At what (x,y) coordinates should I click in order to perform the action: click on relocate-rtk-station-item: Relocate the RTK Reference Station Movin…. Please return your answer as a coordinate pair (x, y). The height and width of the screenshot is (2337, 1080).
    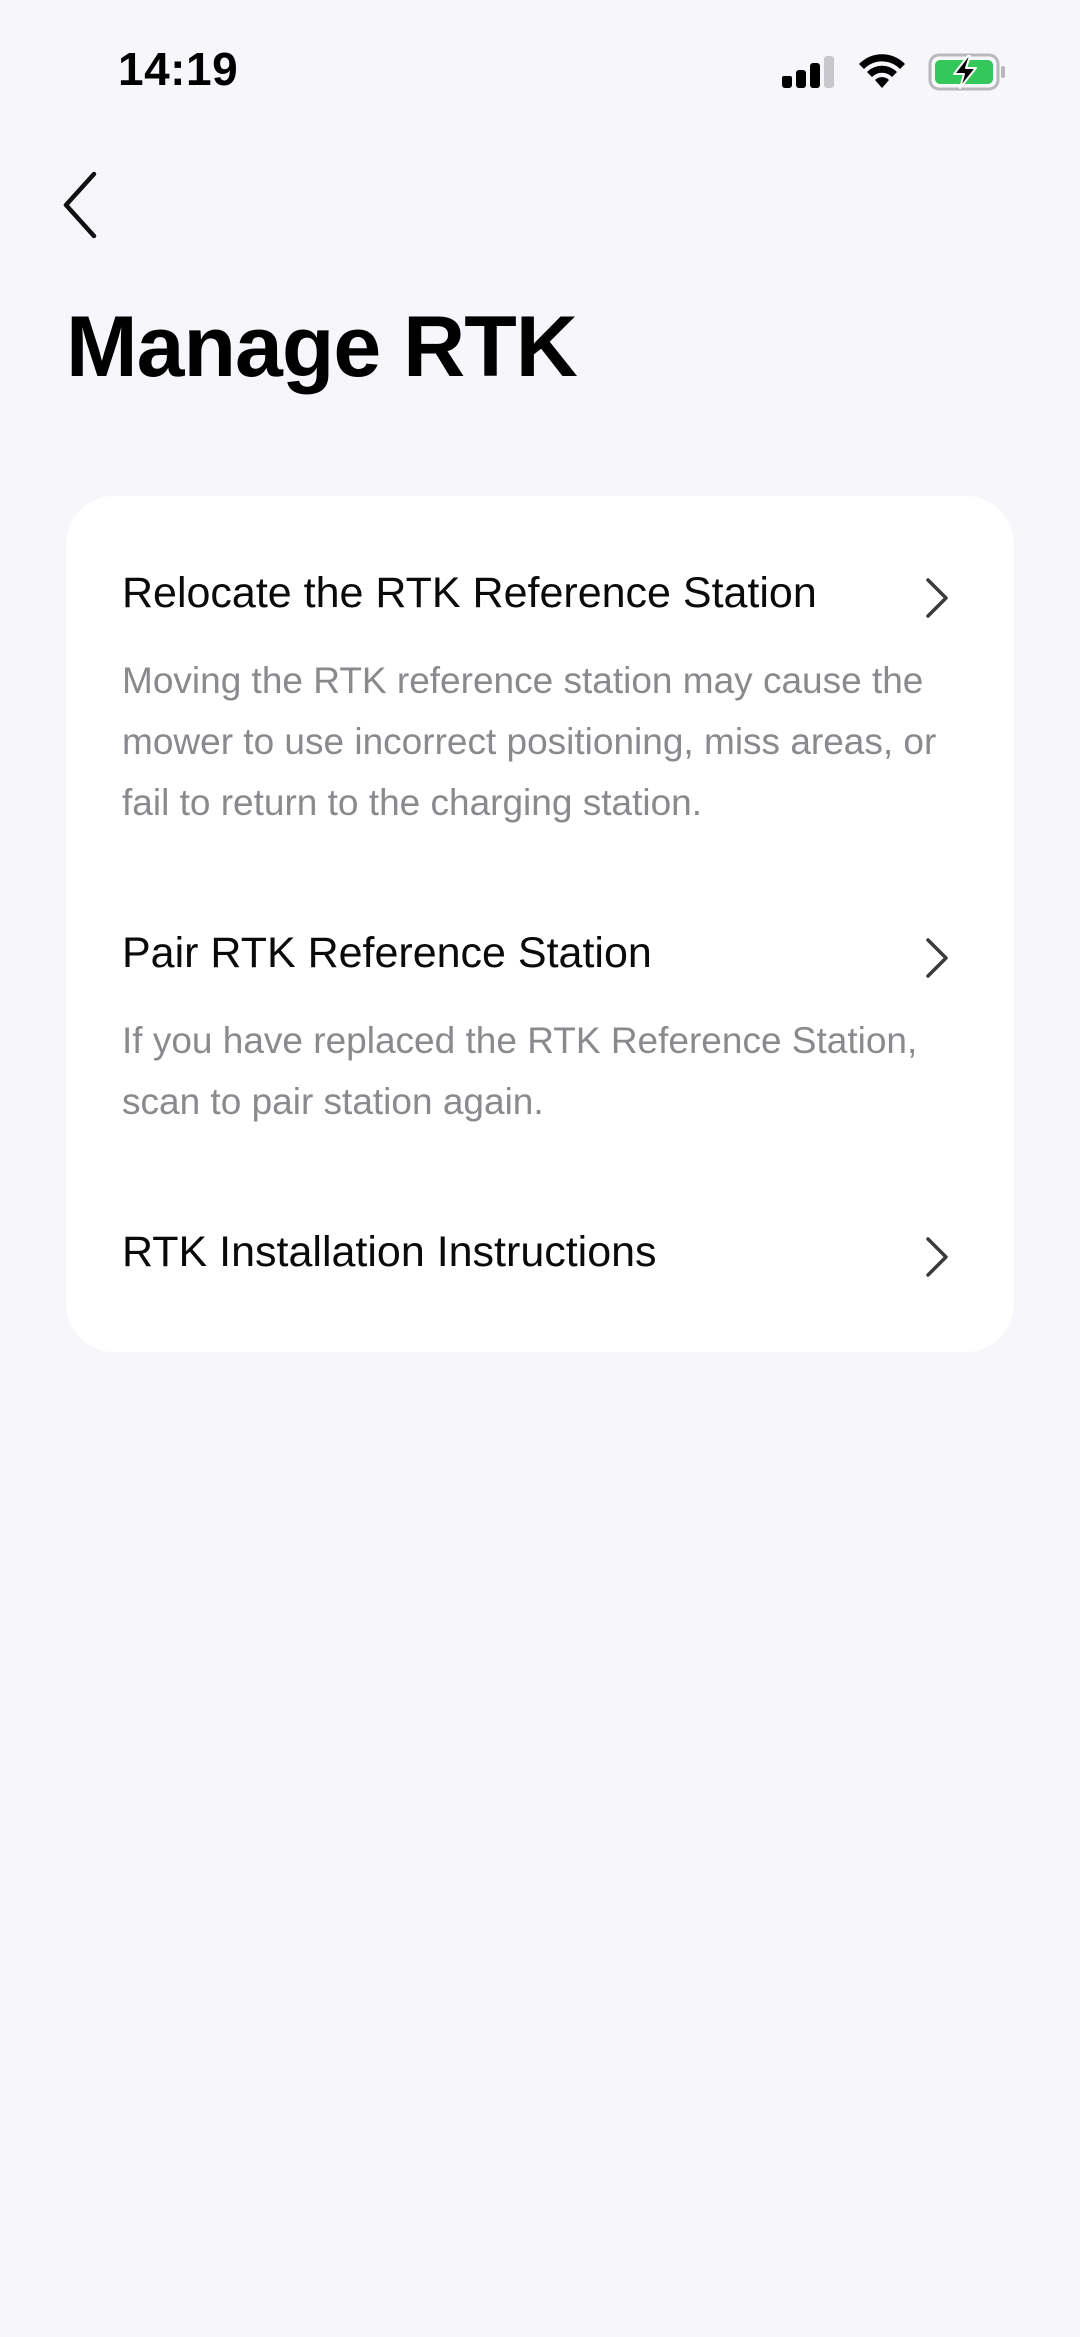
    Looking at the image, I should click on (540, 676).